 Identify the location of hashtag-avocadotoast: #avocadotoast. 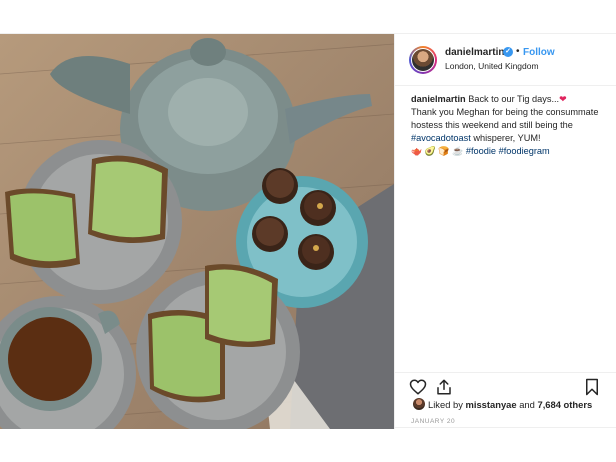
(441, 138).